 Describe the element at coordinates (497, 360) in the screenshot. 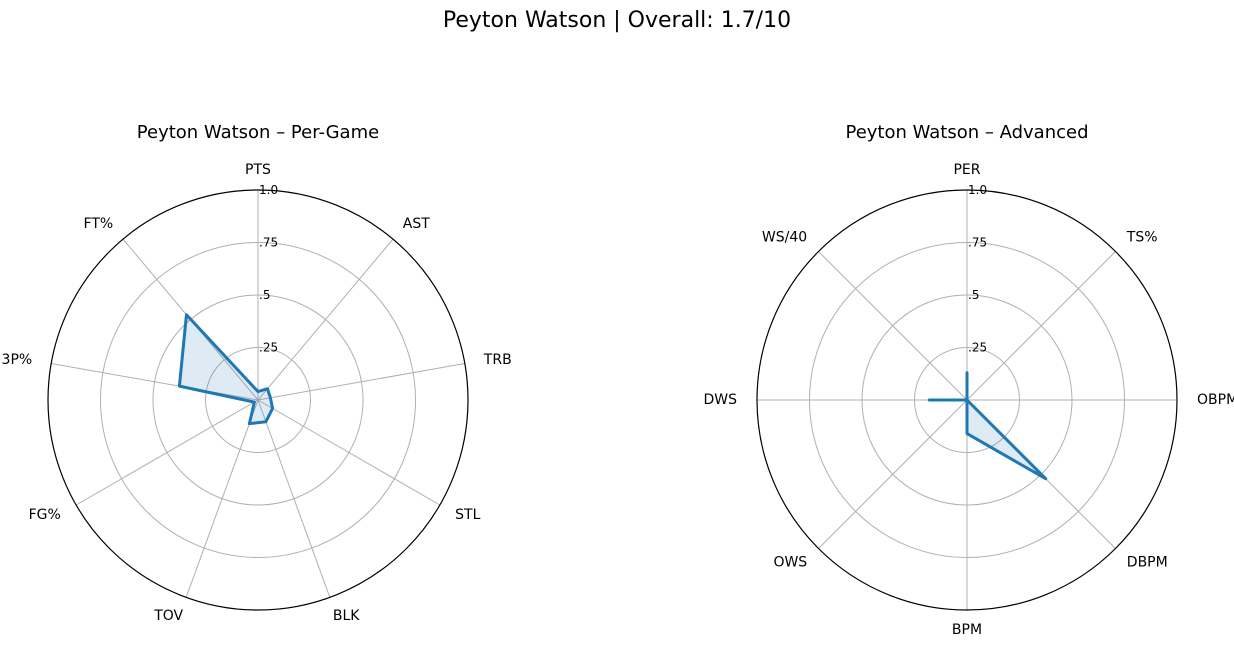

I see `category-label-trb: TRB` at that location.